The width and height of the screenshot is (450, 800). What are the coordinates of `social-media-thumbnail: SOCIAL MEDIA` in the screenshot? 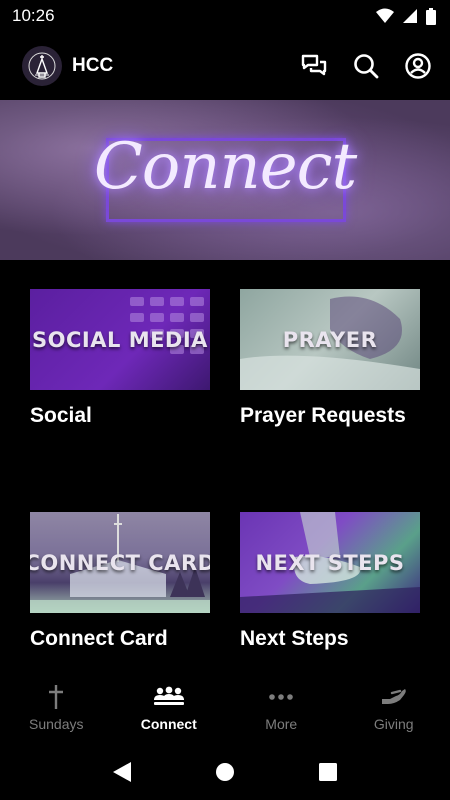 It's located at (120, 339).